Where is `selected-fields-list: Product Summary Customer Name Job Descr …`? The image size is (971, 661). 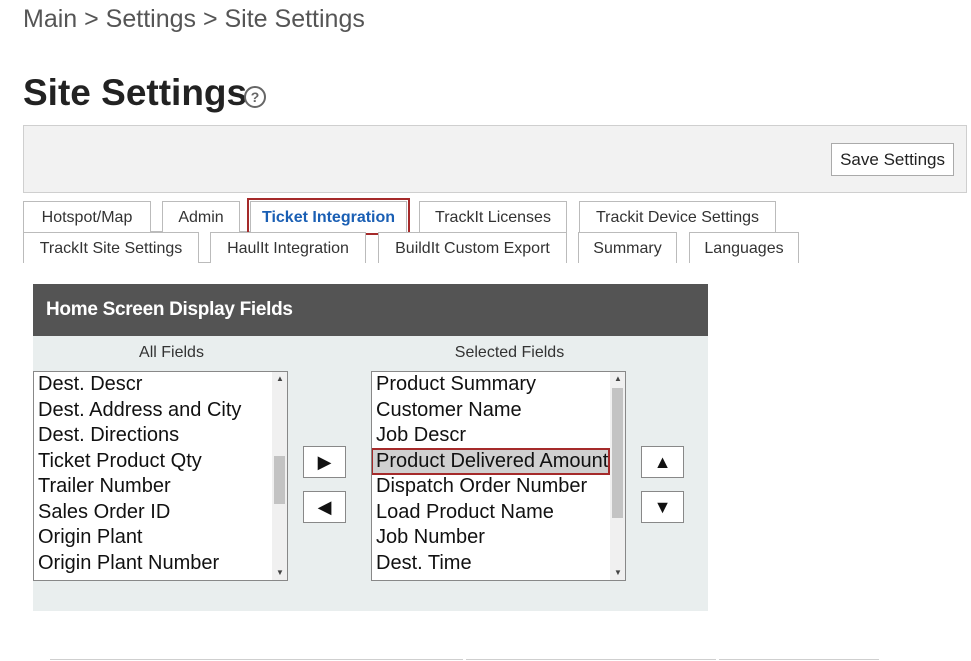
selected-fields-list: Product Summary Customer Name Job Descr … is located at coordinates (498, 476).